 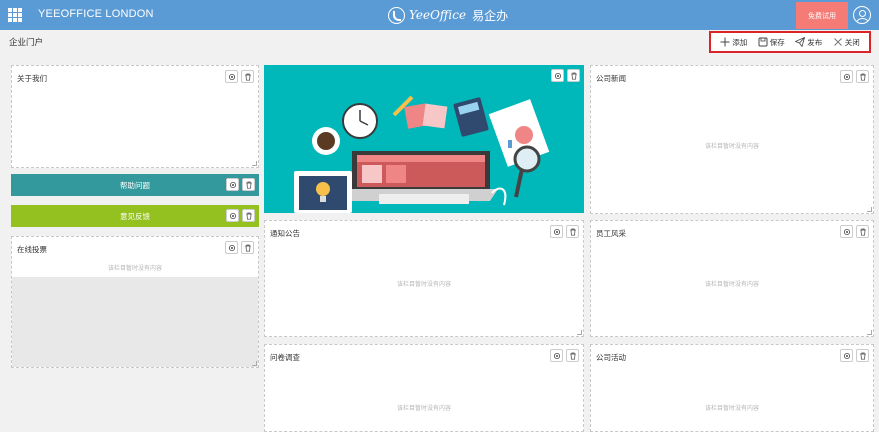 I want to click on close-icon, so click(x=837, y=42).